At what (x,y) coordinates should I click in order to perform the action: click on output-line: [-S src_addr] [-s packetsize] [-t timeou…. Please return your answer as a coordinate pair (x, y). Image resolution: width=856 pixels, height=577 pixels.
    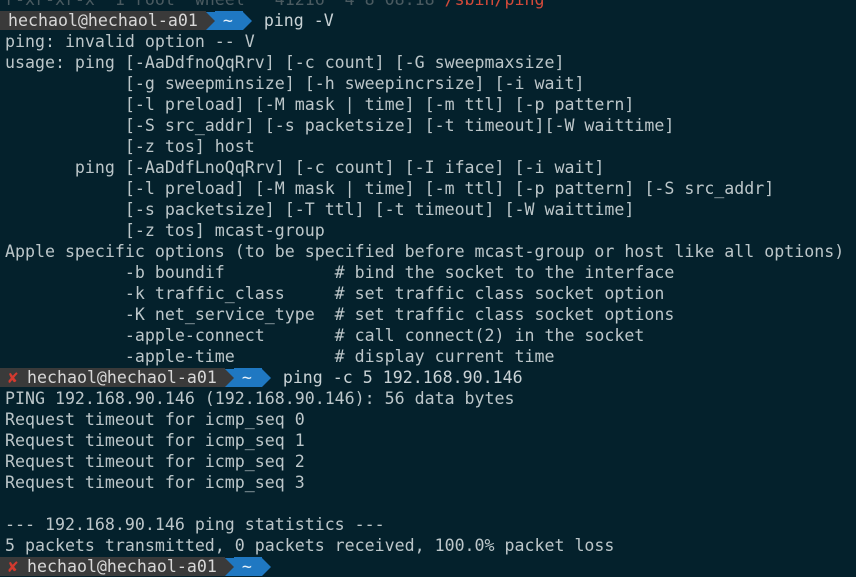
    Looking at the image, I should click on (340, 125).